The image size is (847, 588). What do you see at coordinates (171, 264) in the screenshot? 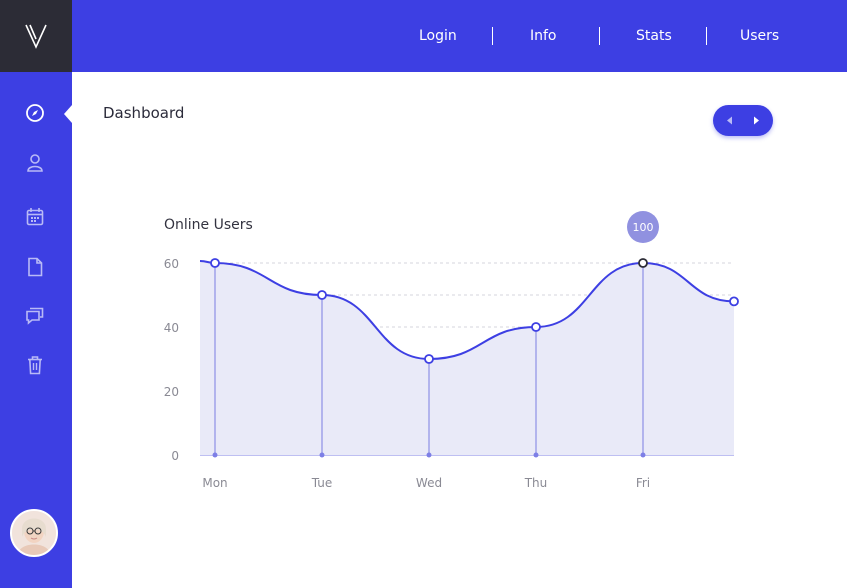
I see `y-tick-label: 60` at bounding box center [171, 264].